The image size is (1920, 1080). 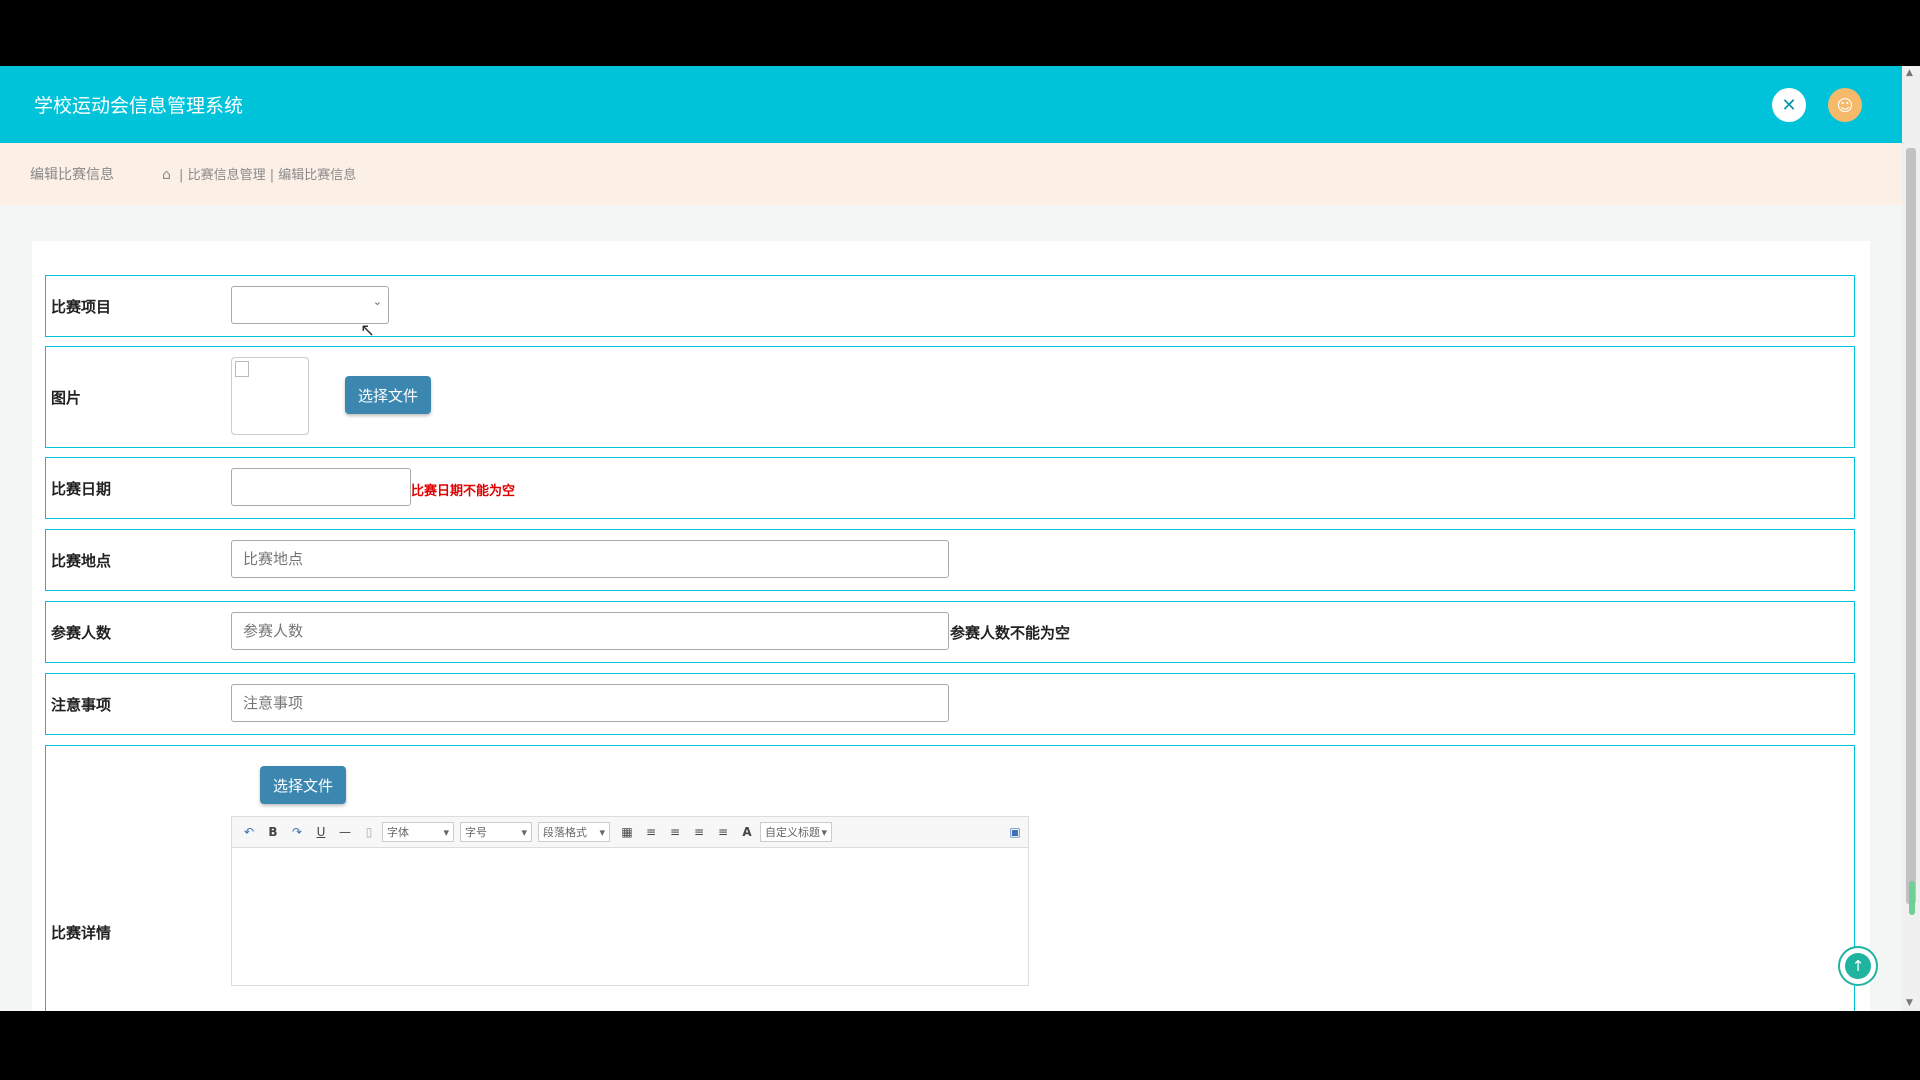 What do you see at coordinates (388, 395) in the screenshot?
I see `image-upload-button: 选择文件` at bounding box center [388, 395].